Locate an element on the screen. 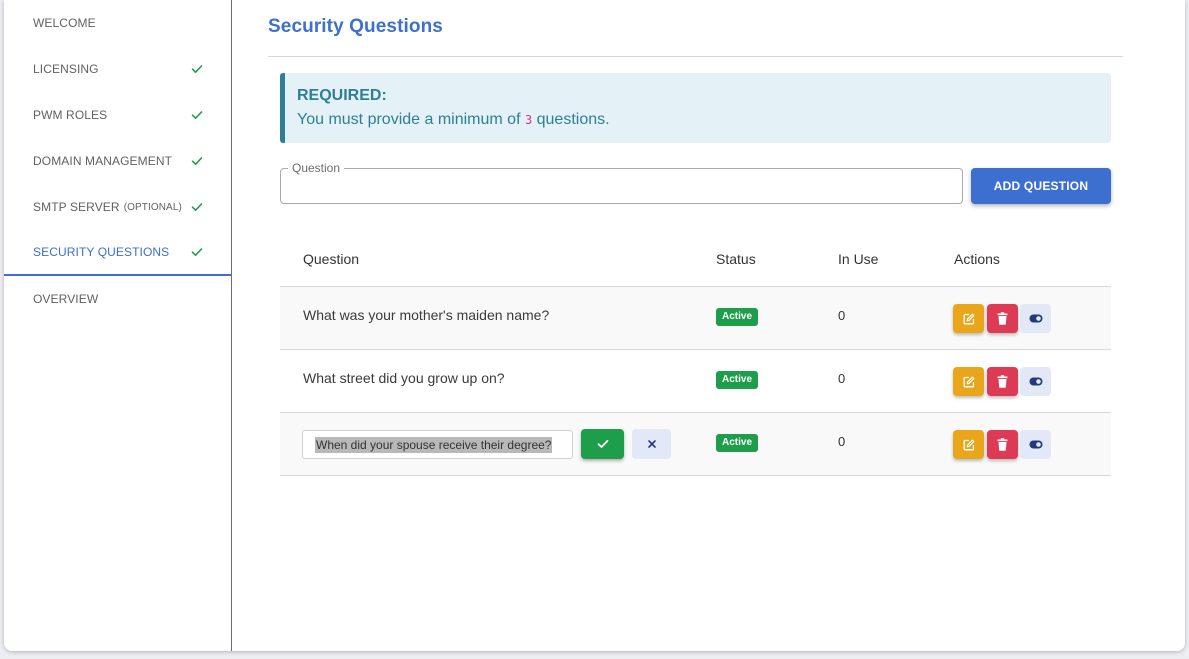 The height and width of the screenshot is (659, 1189). page-title: Security Questions is located at coordinates (355, 26).